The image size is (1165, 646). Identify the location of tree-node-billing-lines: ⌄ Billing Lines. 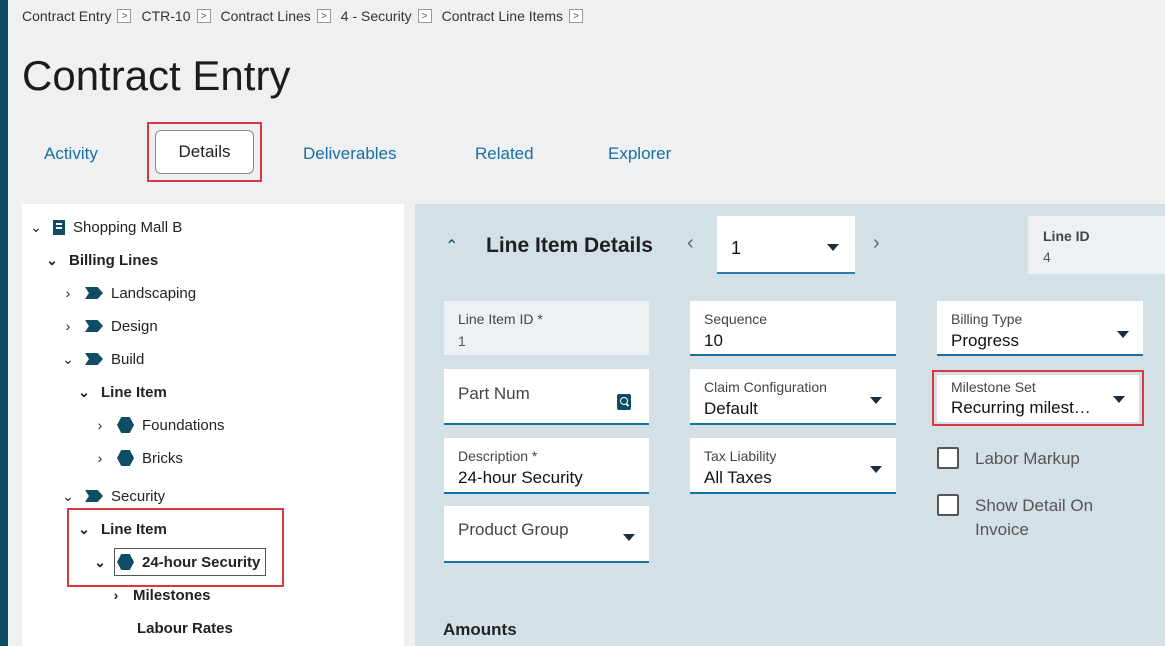
(100, 260).